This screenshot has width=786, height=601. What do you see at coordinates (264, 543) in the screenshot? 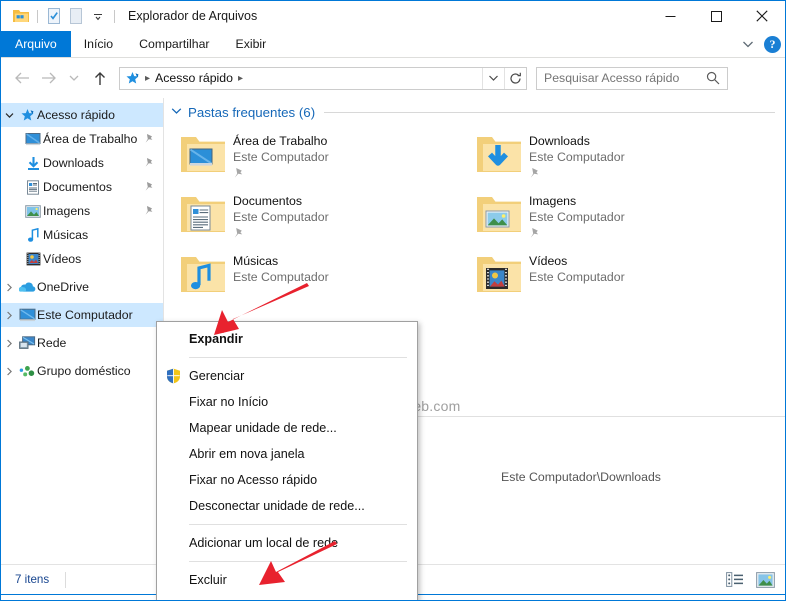
I see `menu-item-label: Adicionar um local de rede` at bounding box center [264, 543].